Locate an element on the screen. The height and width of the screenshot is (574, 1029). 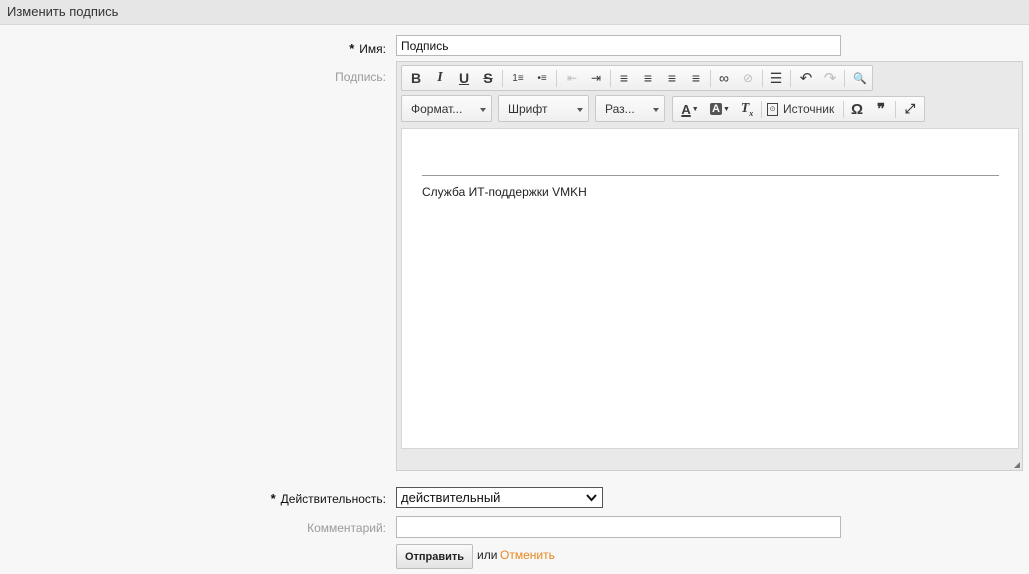
link-button: ∞ is located at coordinates (724, 78).